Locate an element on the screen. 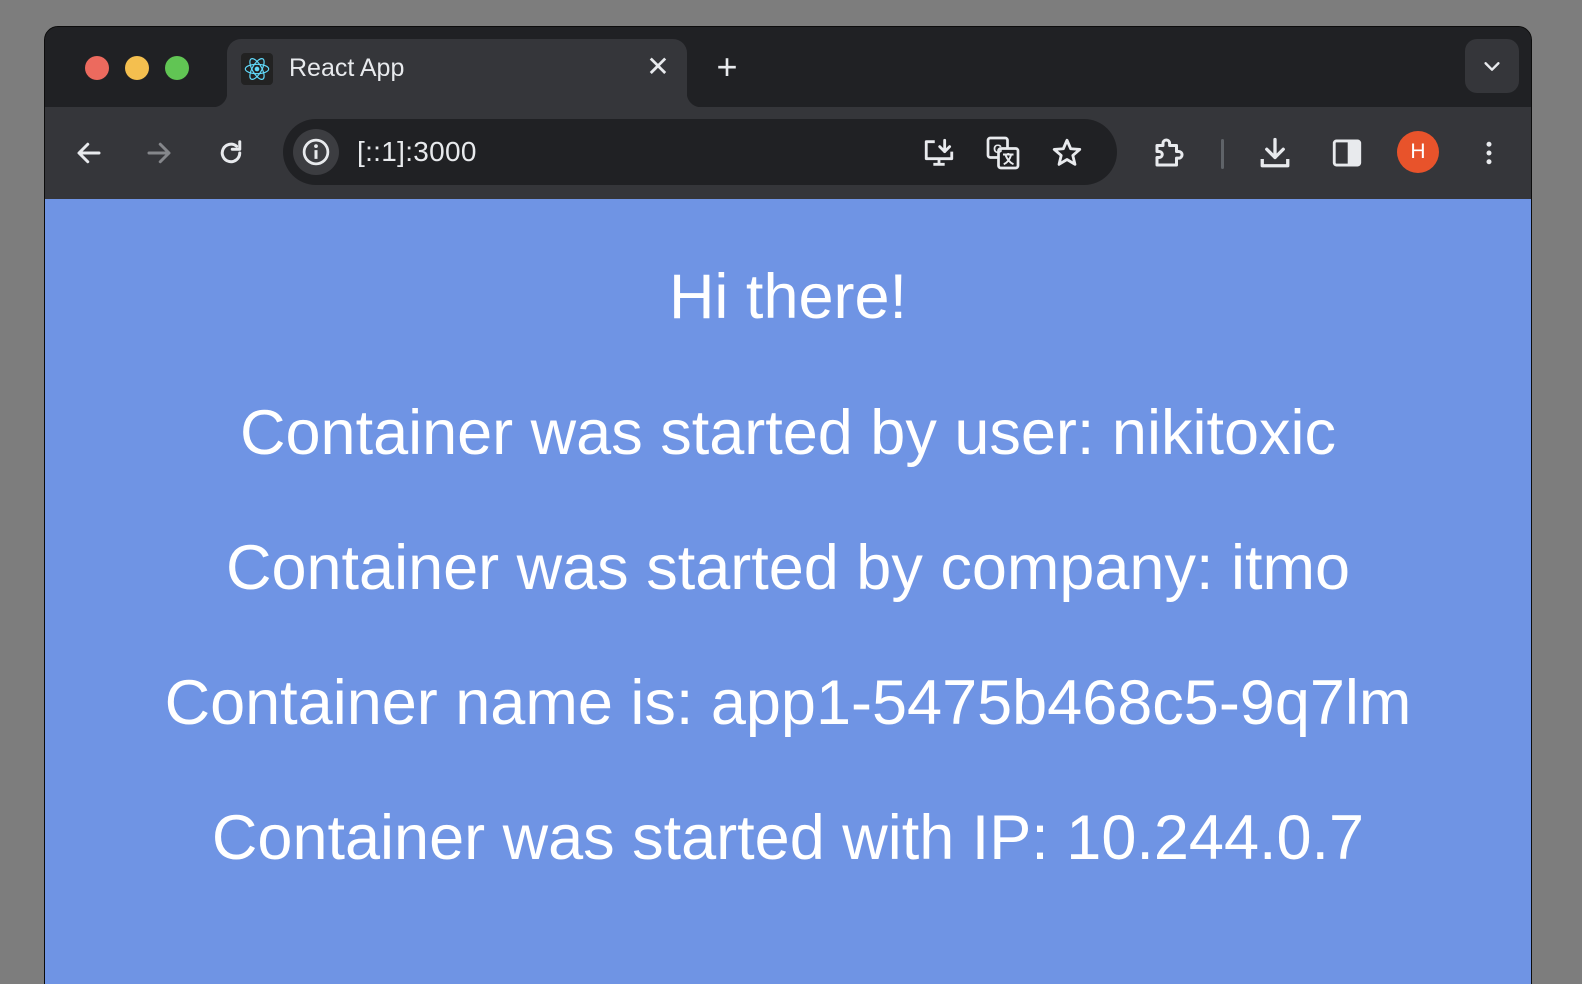 This screenshot has width=1582, height=984. star-icon is located at coordinates (1067, 152).